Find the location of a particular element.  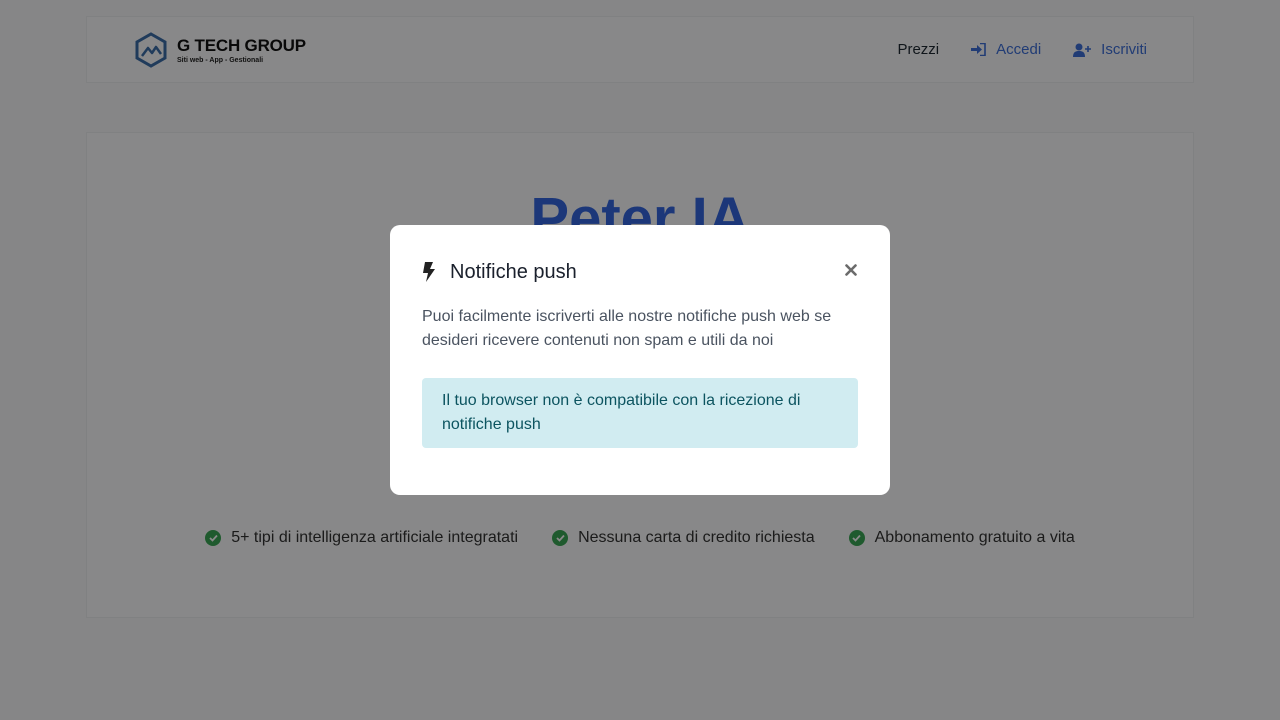

close-button is located at coordinates (851, 270).